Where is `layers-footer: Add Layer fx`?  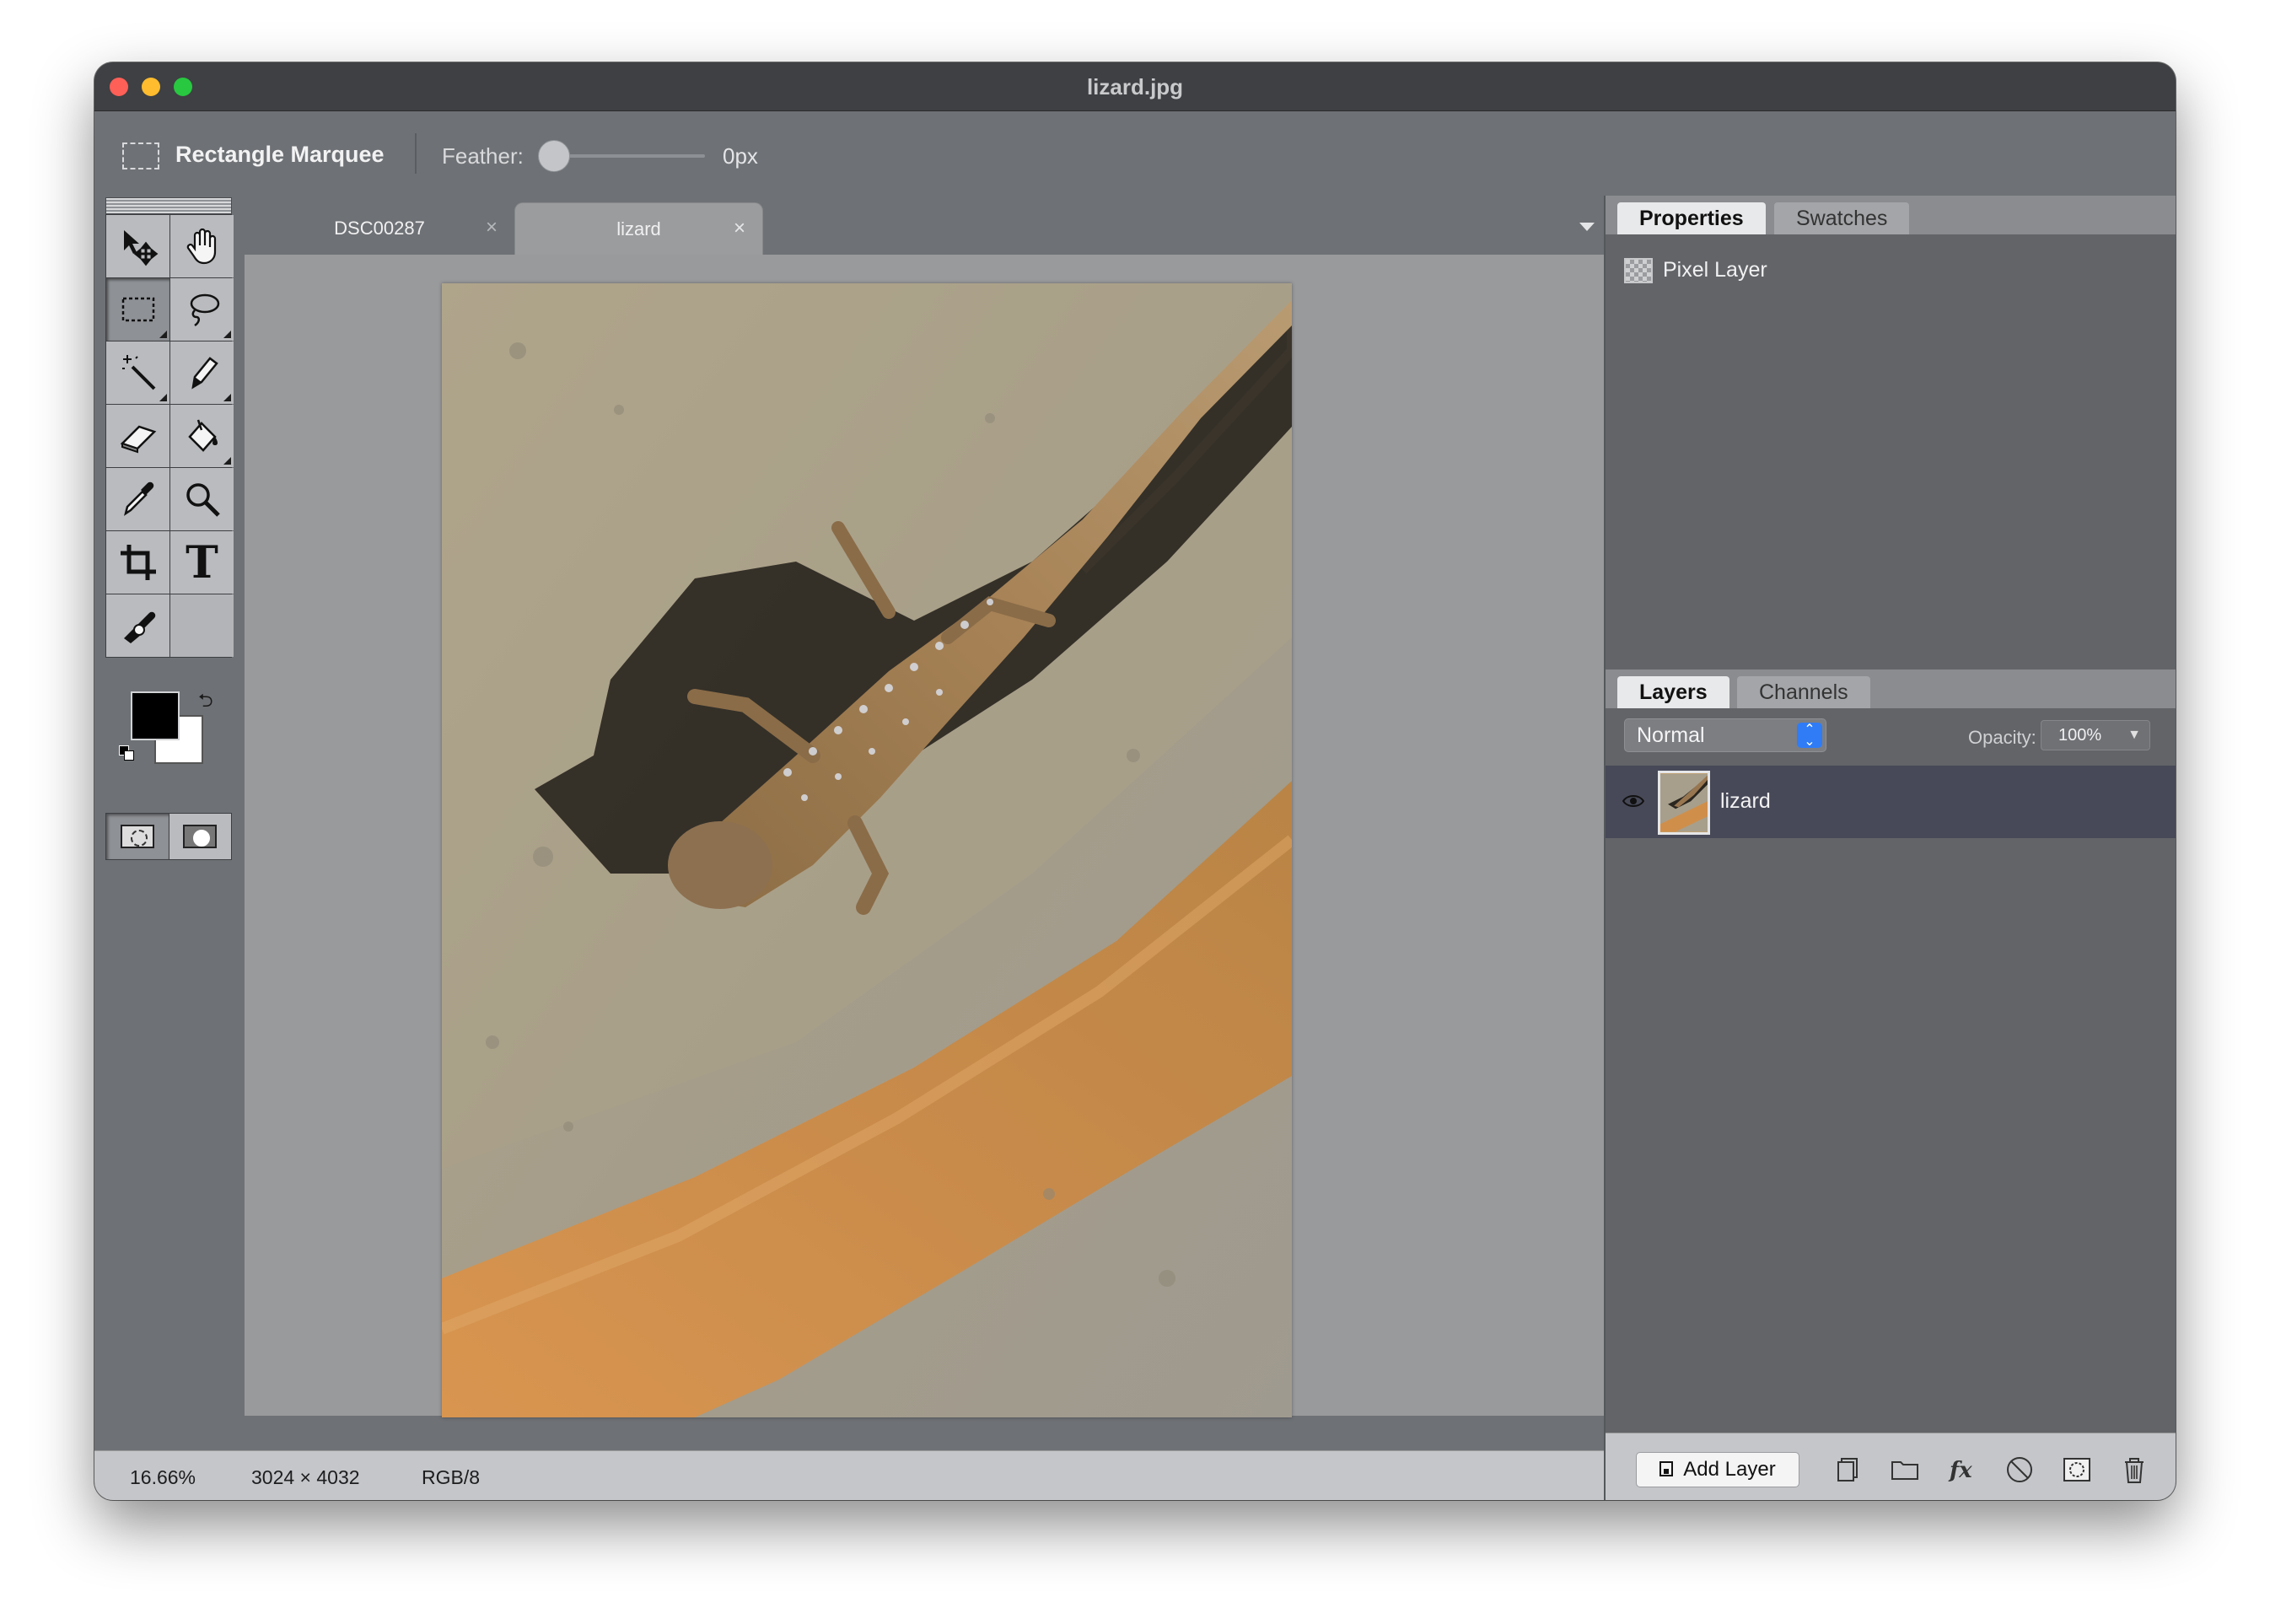 layers-footer: Add Layer fx is located at coordinates (1891, 1466).